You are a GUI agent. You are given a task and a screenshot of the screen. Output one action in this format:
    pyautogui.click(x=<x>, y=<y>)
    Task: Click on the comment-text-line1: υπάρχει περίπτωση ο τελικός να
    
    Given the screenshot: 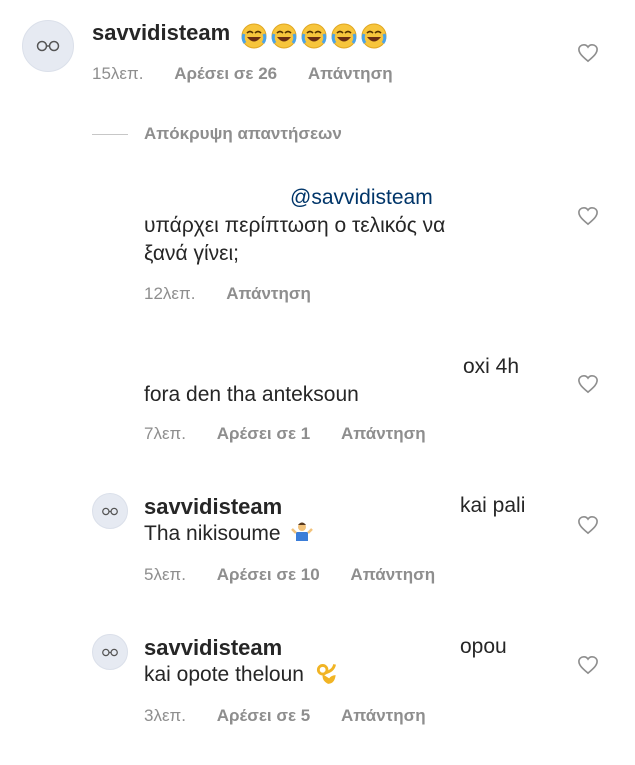 What is the action you would take?
    pyautogui.click(x=295, y=225)
    